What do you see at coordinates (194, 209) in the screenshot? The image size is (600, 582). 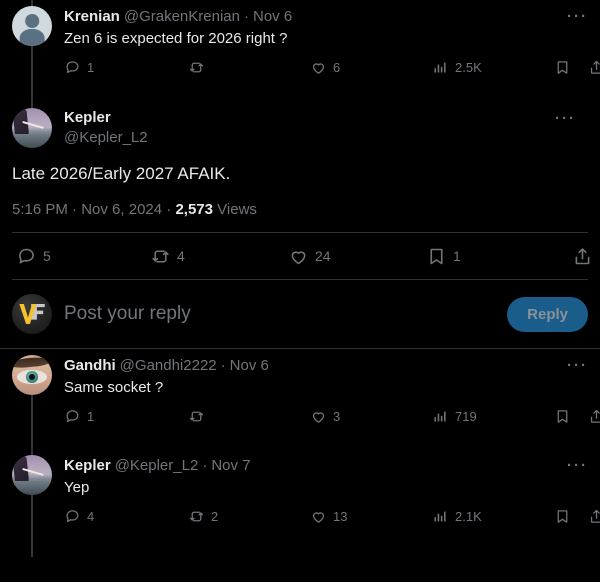 I see `views-value: 2,573` at bounding box center [194, 209].